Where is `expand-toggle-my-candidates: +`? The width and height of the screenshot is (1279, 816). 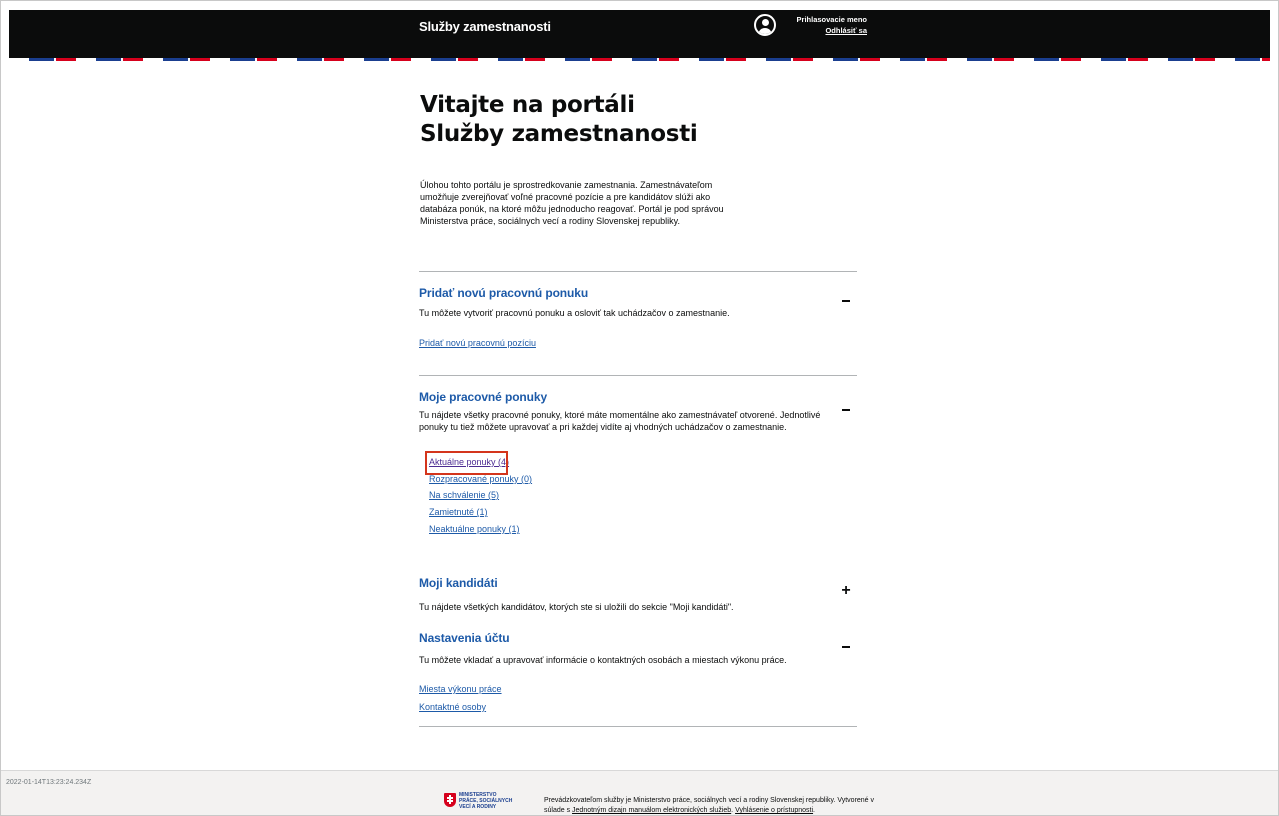
expand-toggle-my-candidates: + is located at coordinates (846, 591).